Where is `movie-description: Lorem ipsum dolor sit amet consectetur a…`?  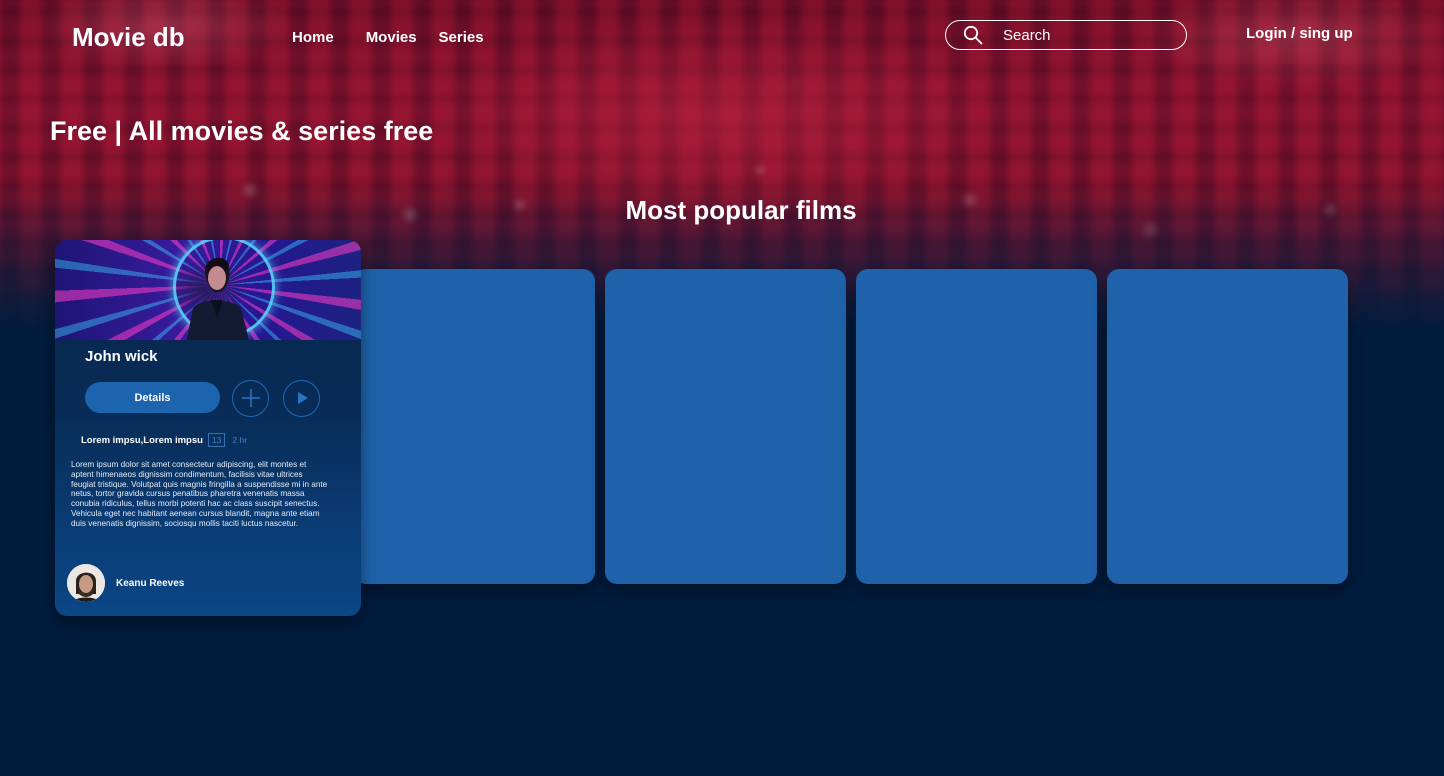
movie-description: Lorem ipsum dolor sit amet consectetur a… is located at coordinates (199, 494).